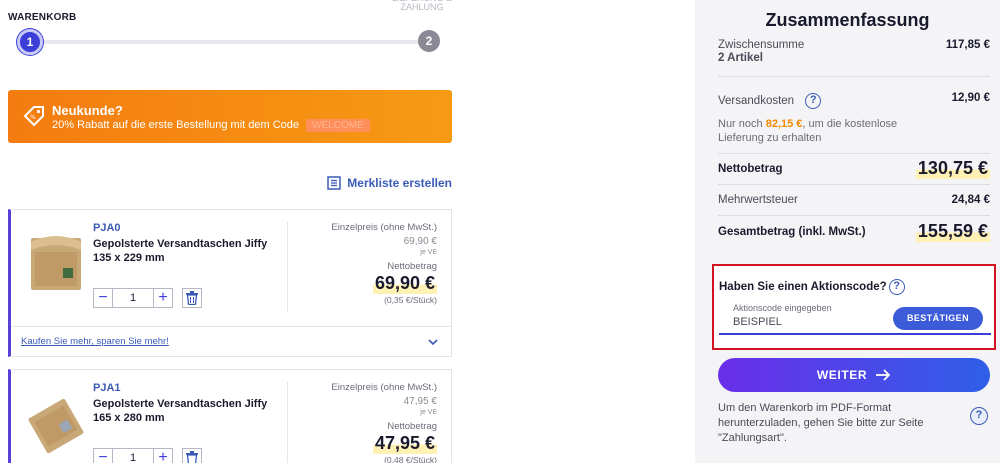 The image size is (1000, 463). What do you see at coordinates (854, 100) in the screenshot?
I see `shipping-row: Versandkosten ? 12,90 €` at bounding box center [854, 100].